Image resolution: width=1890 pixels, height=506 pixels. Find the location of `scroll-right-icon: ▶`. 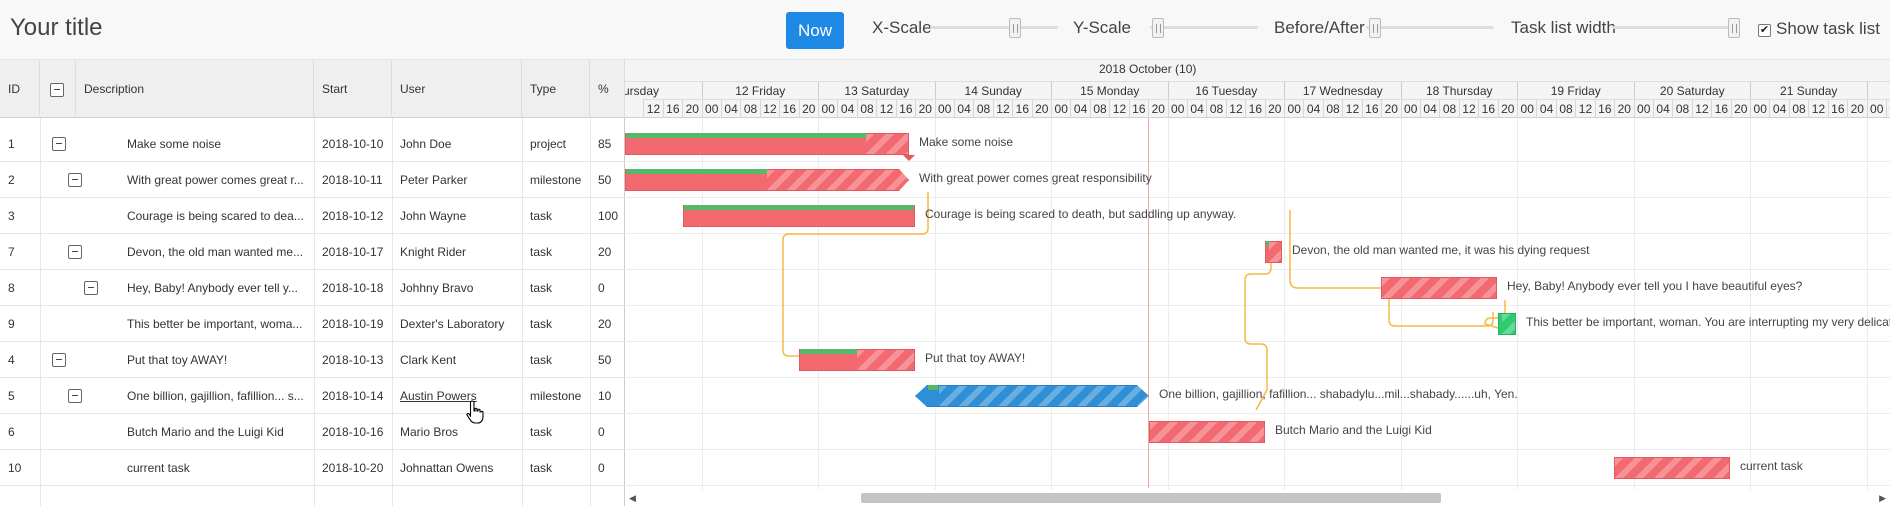

scroll-right-icon: ▶ is located at coordinates (1882, 498).